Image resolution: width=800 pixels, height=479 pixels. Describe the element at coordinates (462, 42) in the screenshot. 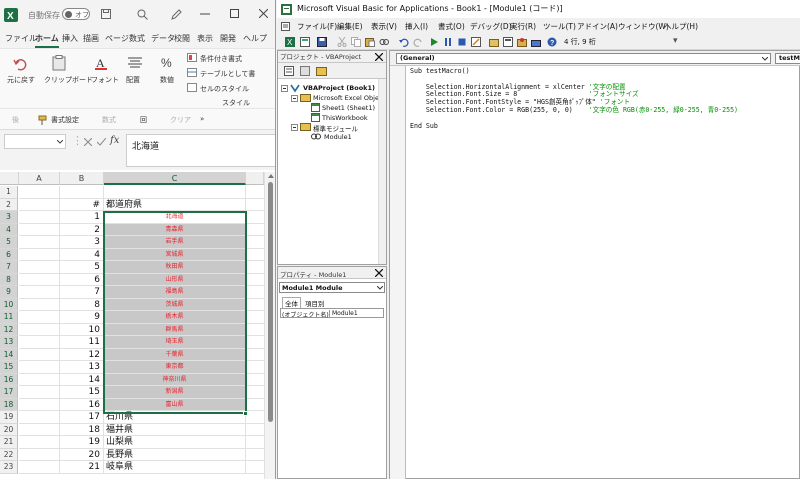

I see `stop-icon` at that location.